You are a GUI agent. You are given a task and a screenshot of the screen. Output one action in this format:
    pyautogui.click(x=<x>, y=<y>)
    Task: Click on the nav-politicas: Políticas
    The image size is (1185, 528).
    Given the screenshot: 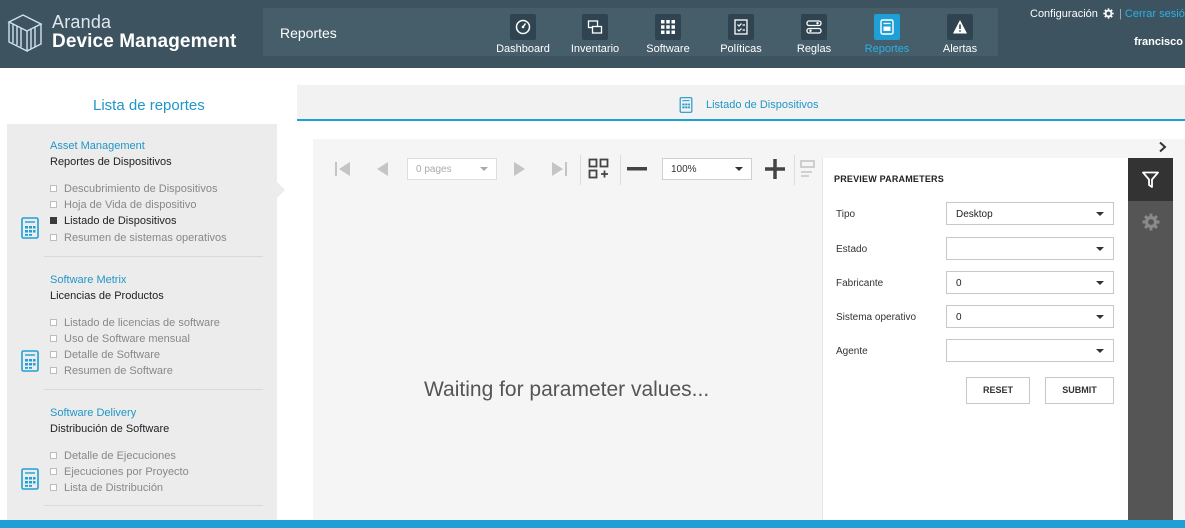 What is the action you would take?
    pyautogui.click(x=741, y=36)
    